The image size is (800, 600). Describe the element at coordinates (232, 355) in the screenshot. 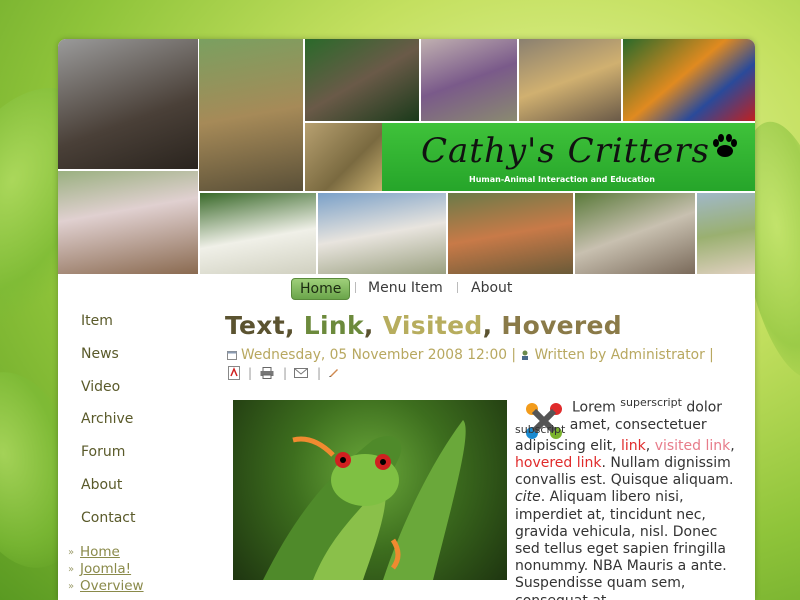

I see `calendar-icon` at that location.